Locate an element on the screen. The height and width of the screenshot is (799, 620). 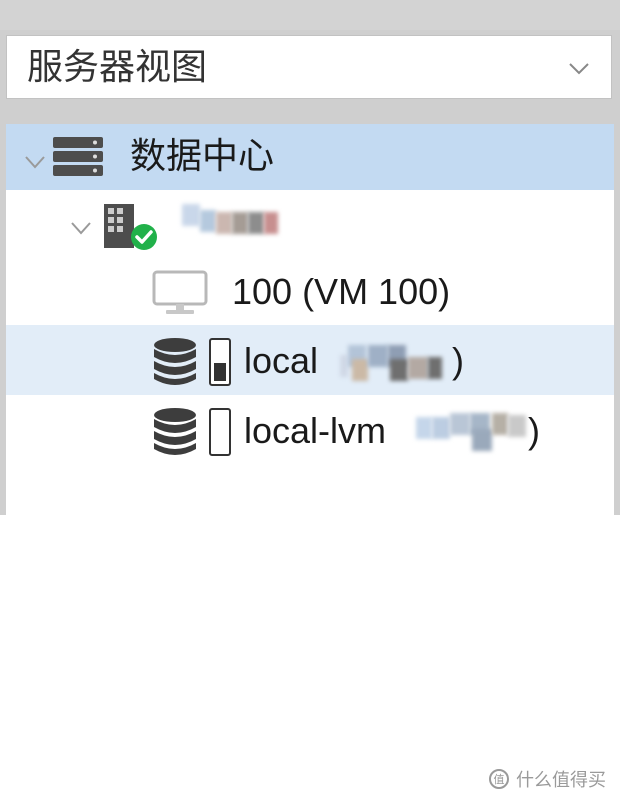
vm-label: 100 (VM 100) is located at coordinates (341, 291).